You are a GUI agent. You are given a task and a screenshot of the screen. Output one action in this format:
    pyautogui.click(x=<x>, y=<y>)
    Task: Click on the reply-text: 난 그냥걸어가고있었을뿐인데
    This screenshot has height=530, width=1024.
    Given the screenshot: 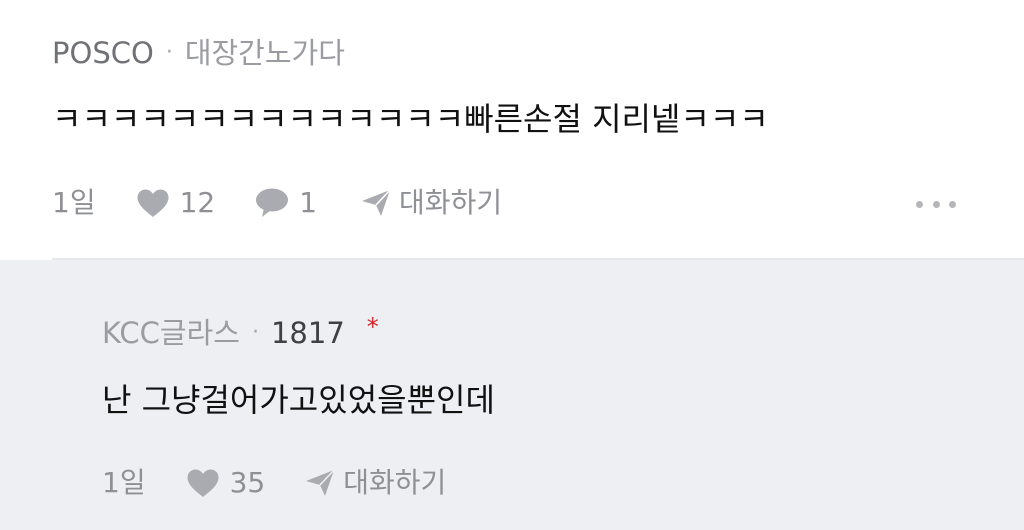 What is the action you would take?
    pyautogui.click(x=298, y=400)
    